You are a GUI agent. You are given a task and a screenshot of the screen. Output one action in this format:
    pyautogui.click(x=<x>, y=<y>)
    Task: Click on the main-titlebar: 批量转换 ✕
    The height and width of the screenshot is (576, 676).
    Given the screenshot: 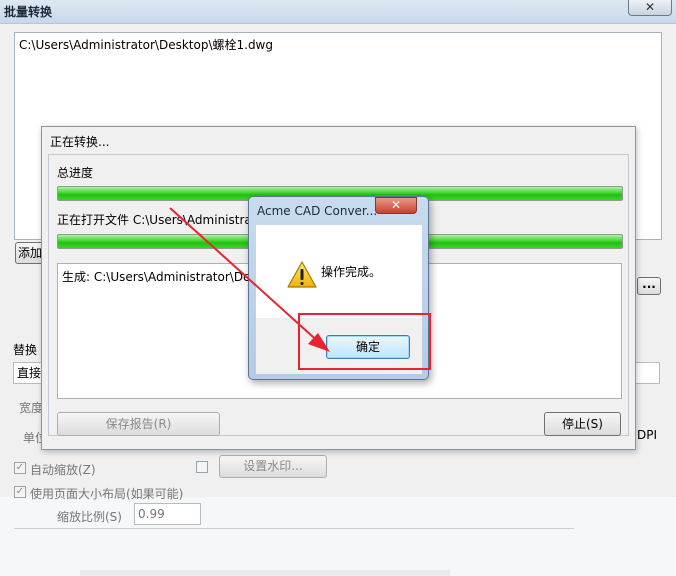 What is the action you would take?
    pyautogui.click(x=338, y=12)
    